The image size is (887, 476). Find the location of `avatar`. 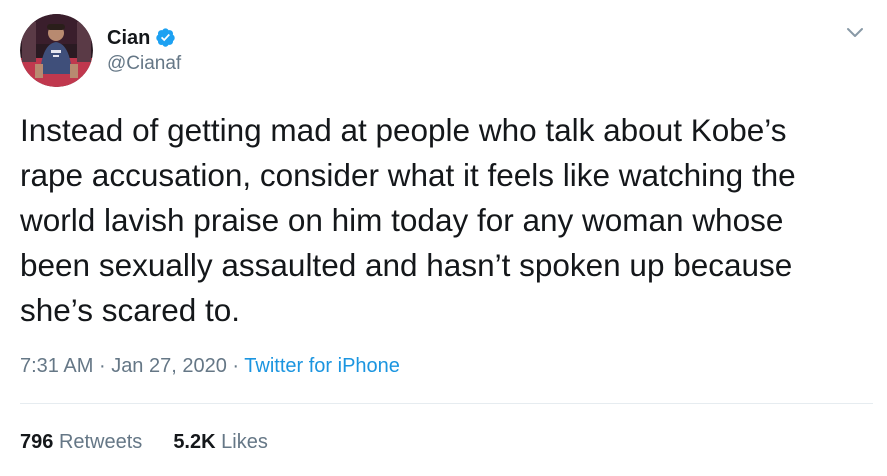

avatar is located at coordinates (56, 50).